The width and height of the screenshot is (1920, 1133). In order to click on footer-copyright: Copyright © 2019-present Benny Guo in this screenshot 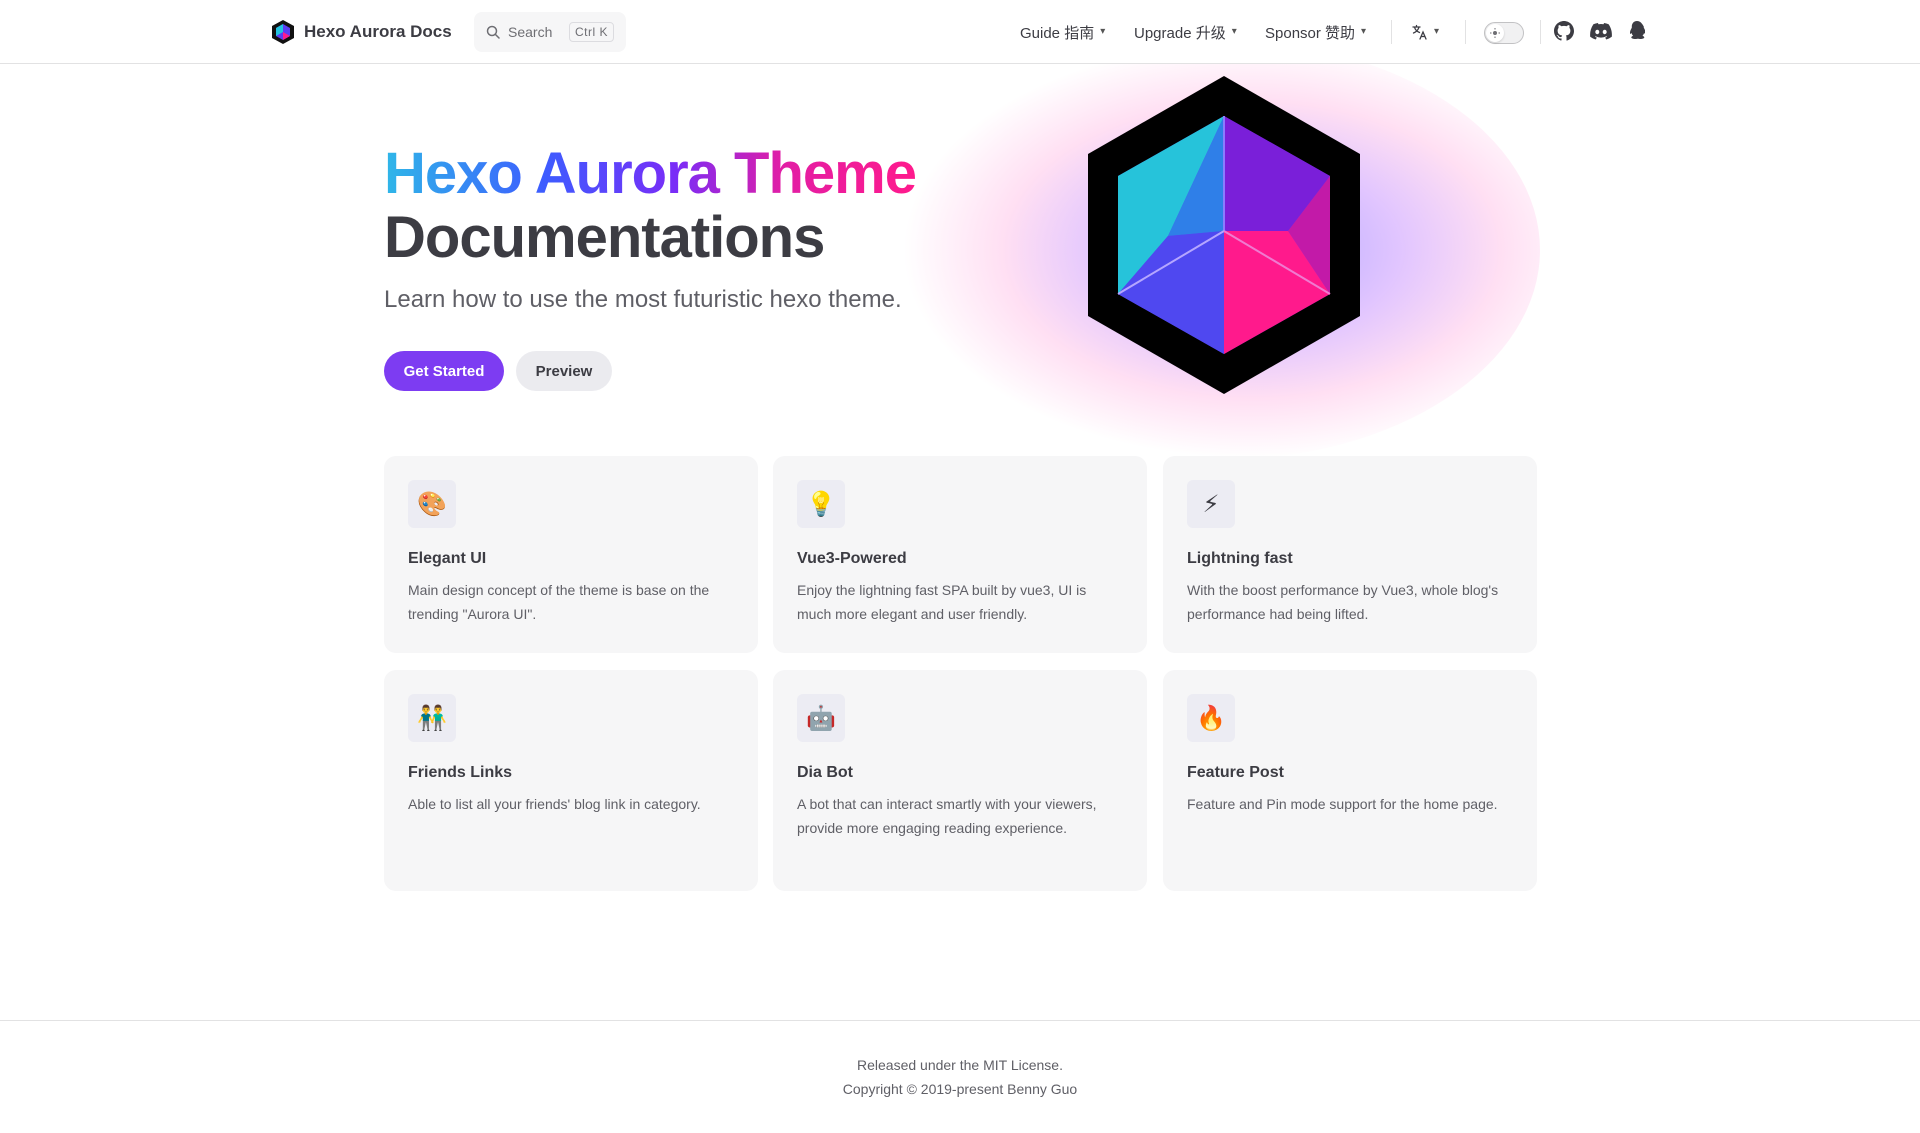, I will do `click(960, 1089)`.